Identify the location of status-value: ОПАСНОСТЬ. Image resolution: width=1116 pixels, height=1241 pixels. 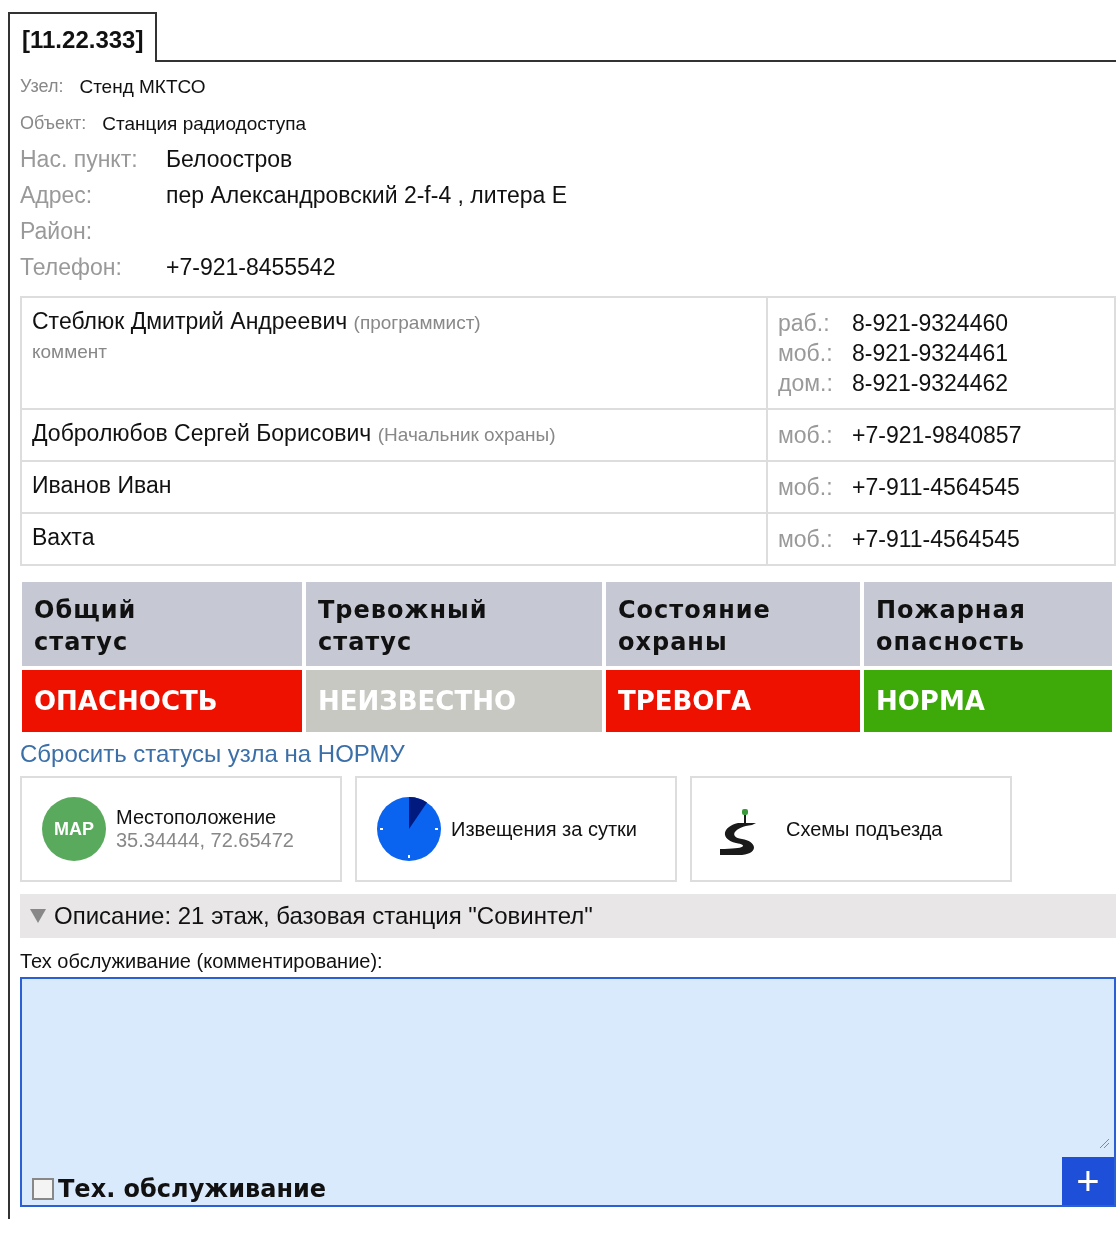
(162, 701).